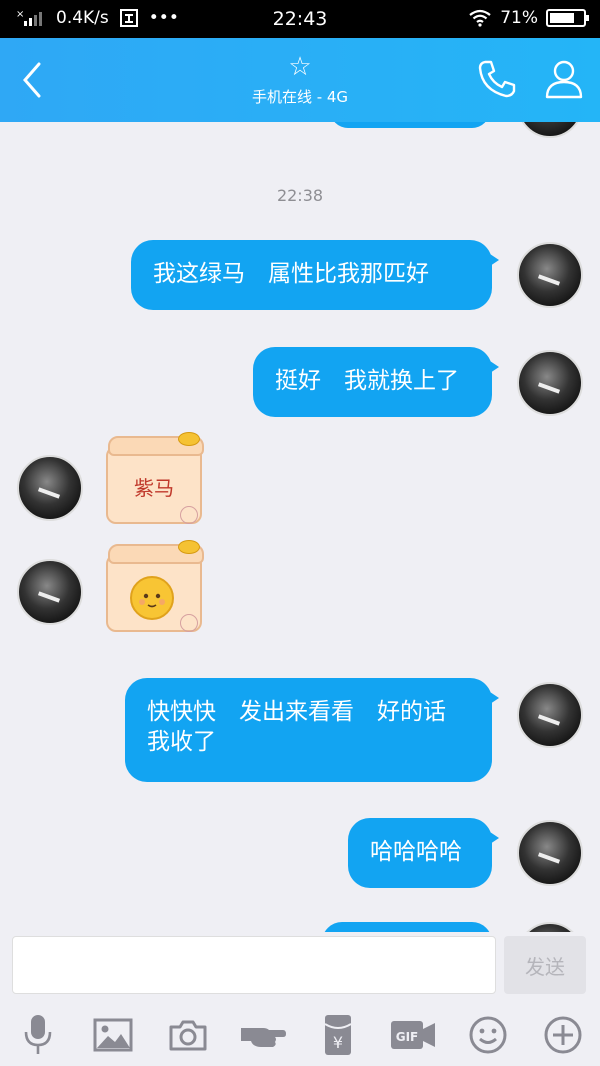  What do you see at coordinates (300, 999) in the screenshot?
I see `input-bar: 发送 ¥ GIF` at bounding box center [300, 999].